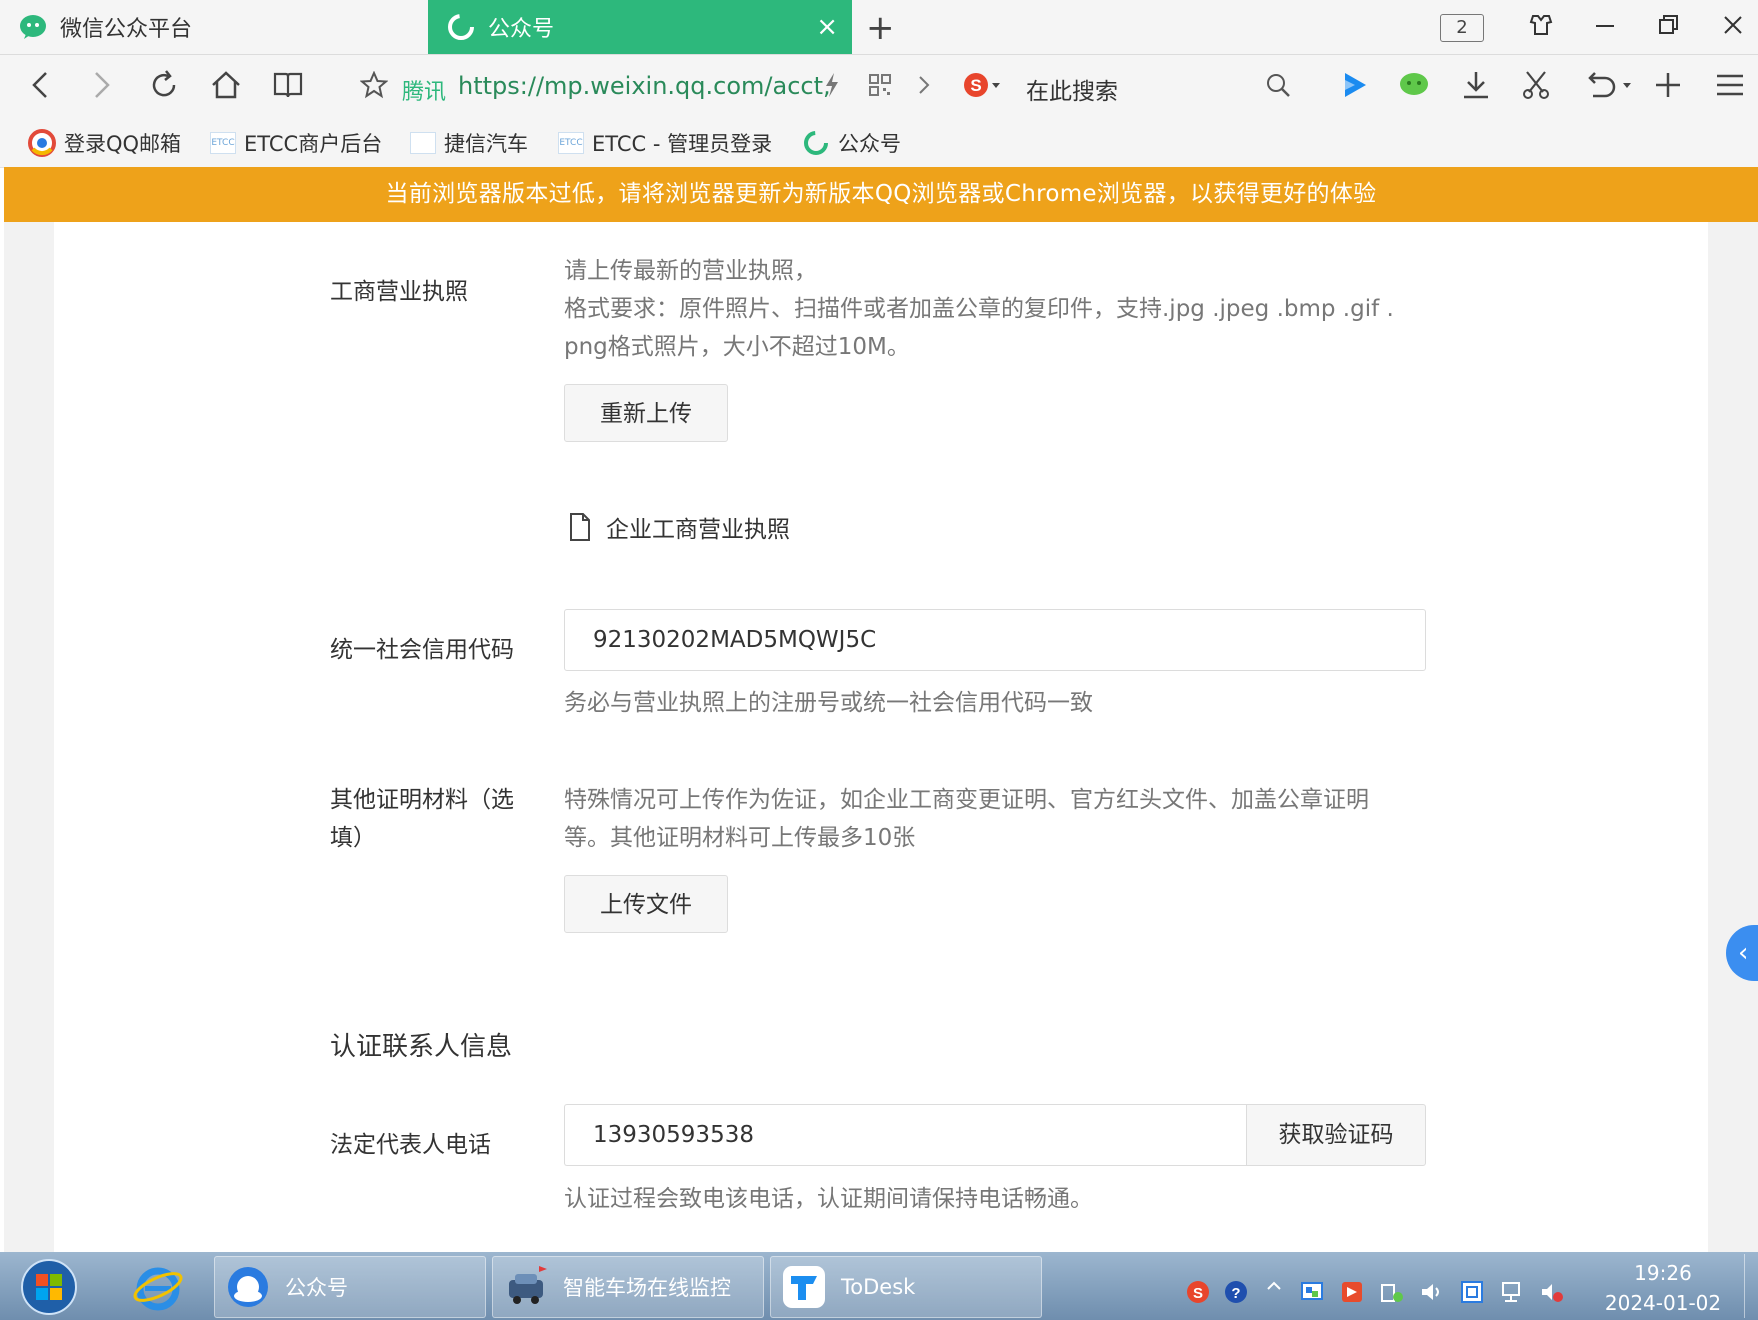 The height and width of the screenshot is (1320, 1758). I want to click on tab-official-account: 公众号 ×, so click(640, 27).